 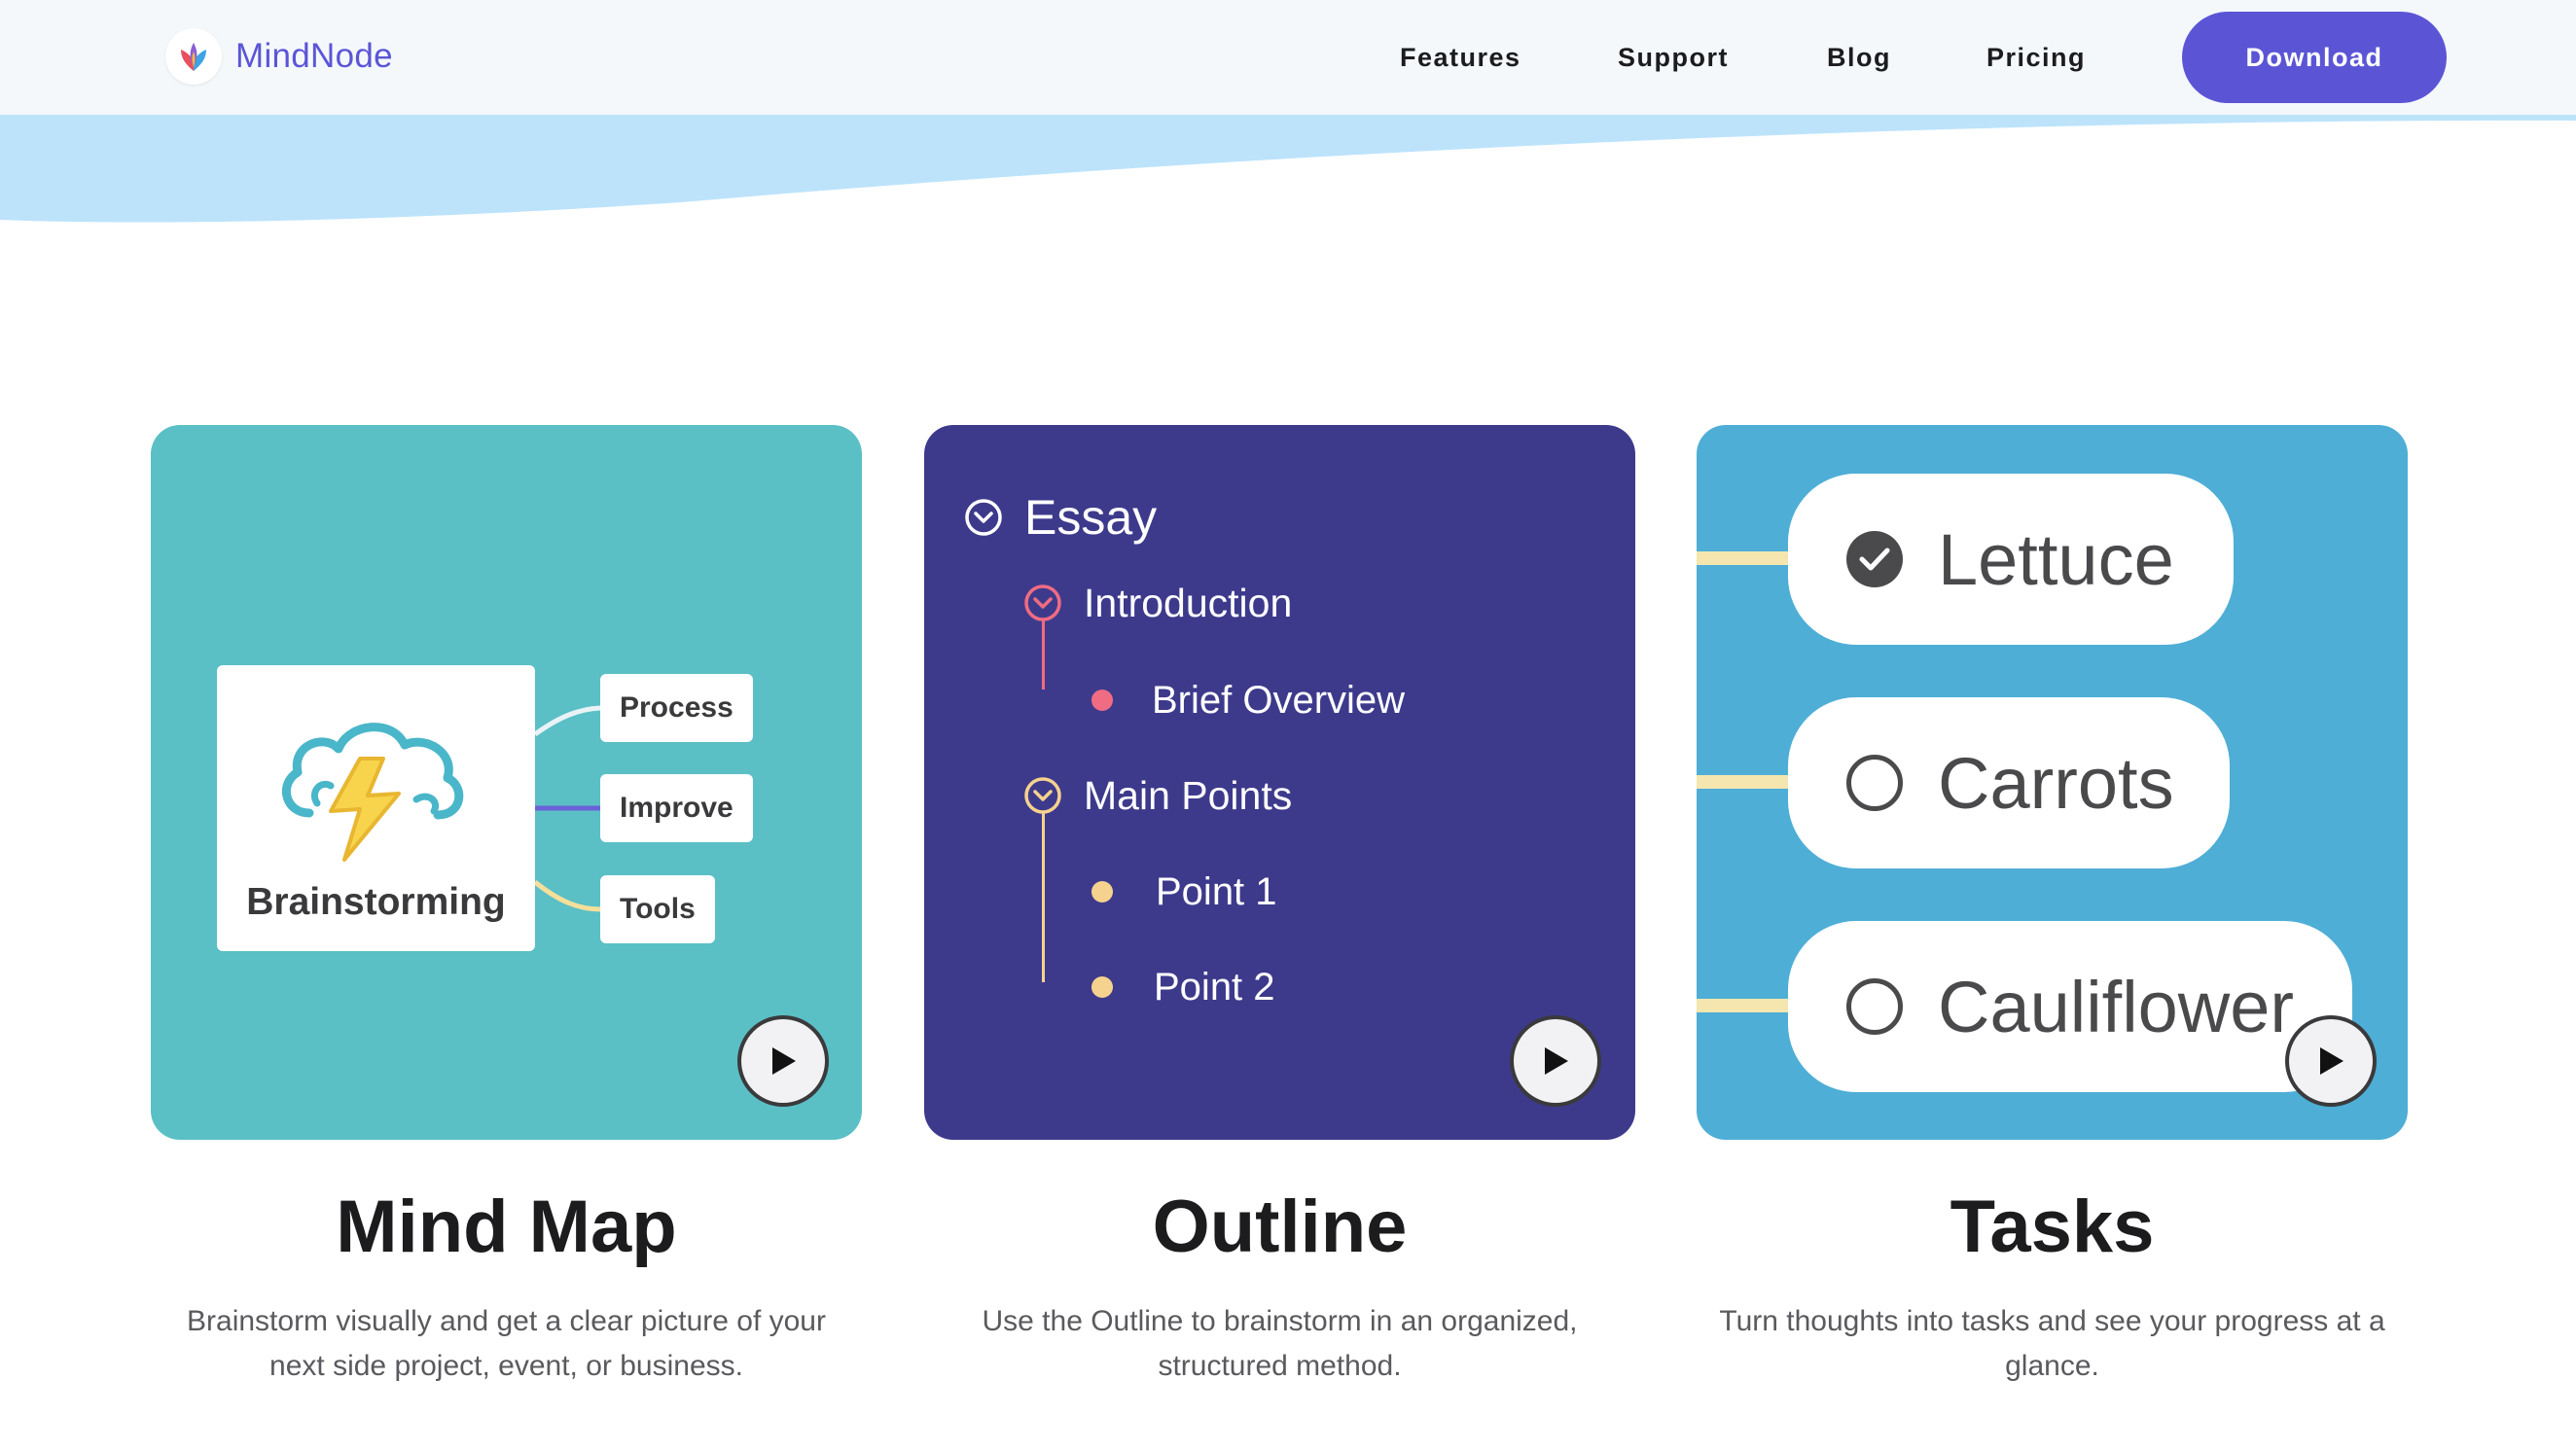 I want to click on mindmap-node-tools: Tools, so click(x=657, y=909).